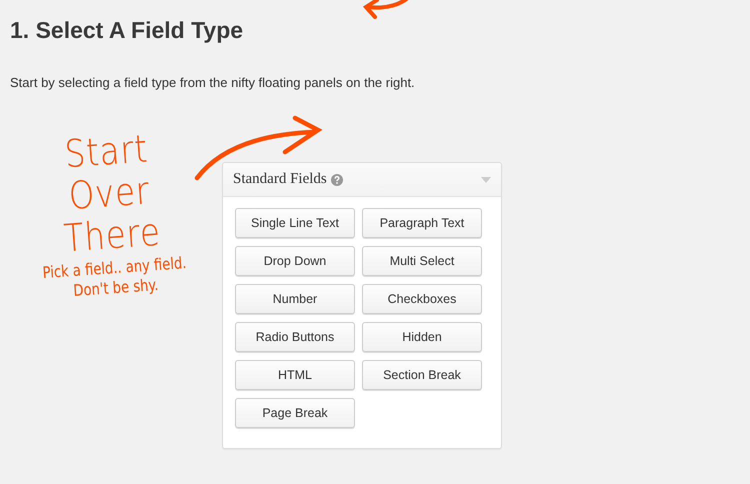 This screenshot has height=484, width=750. I want to click on field-type-button: Page Break, so click(295, 413).